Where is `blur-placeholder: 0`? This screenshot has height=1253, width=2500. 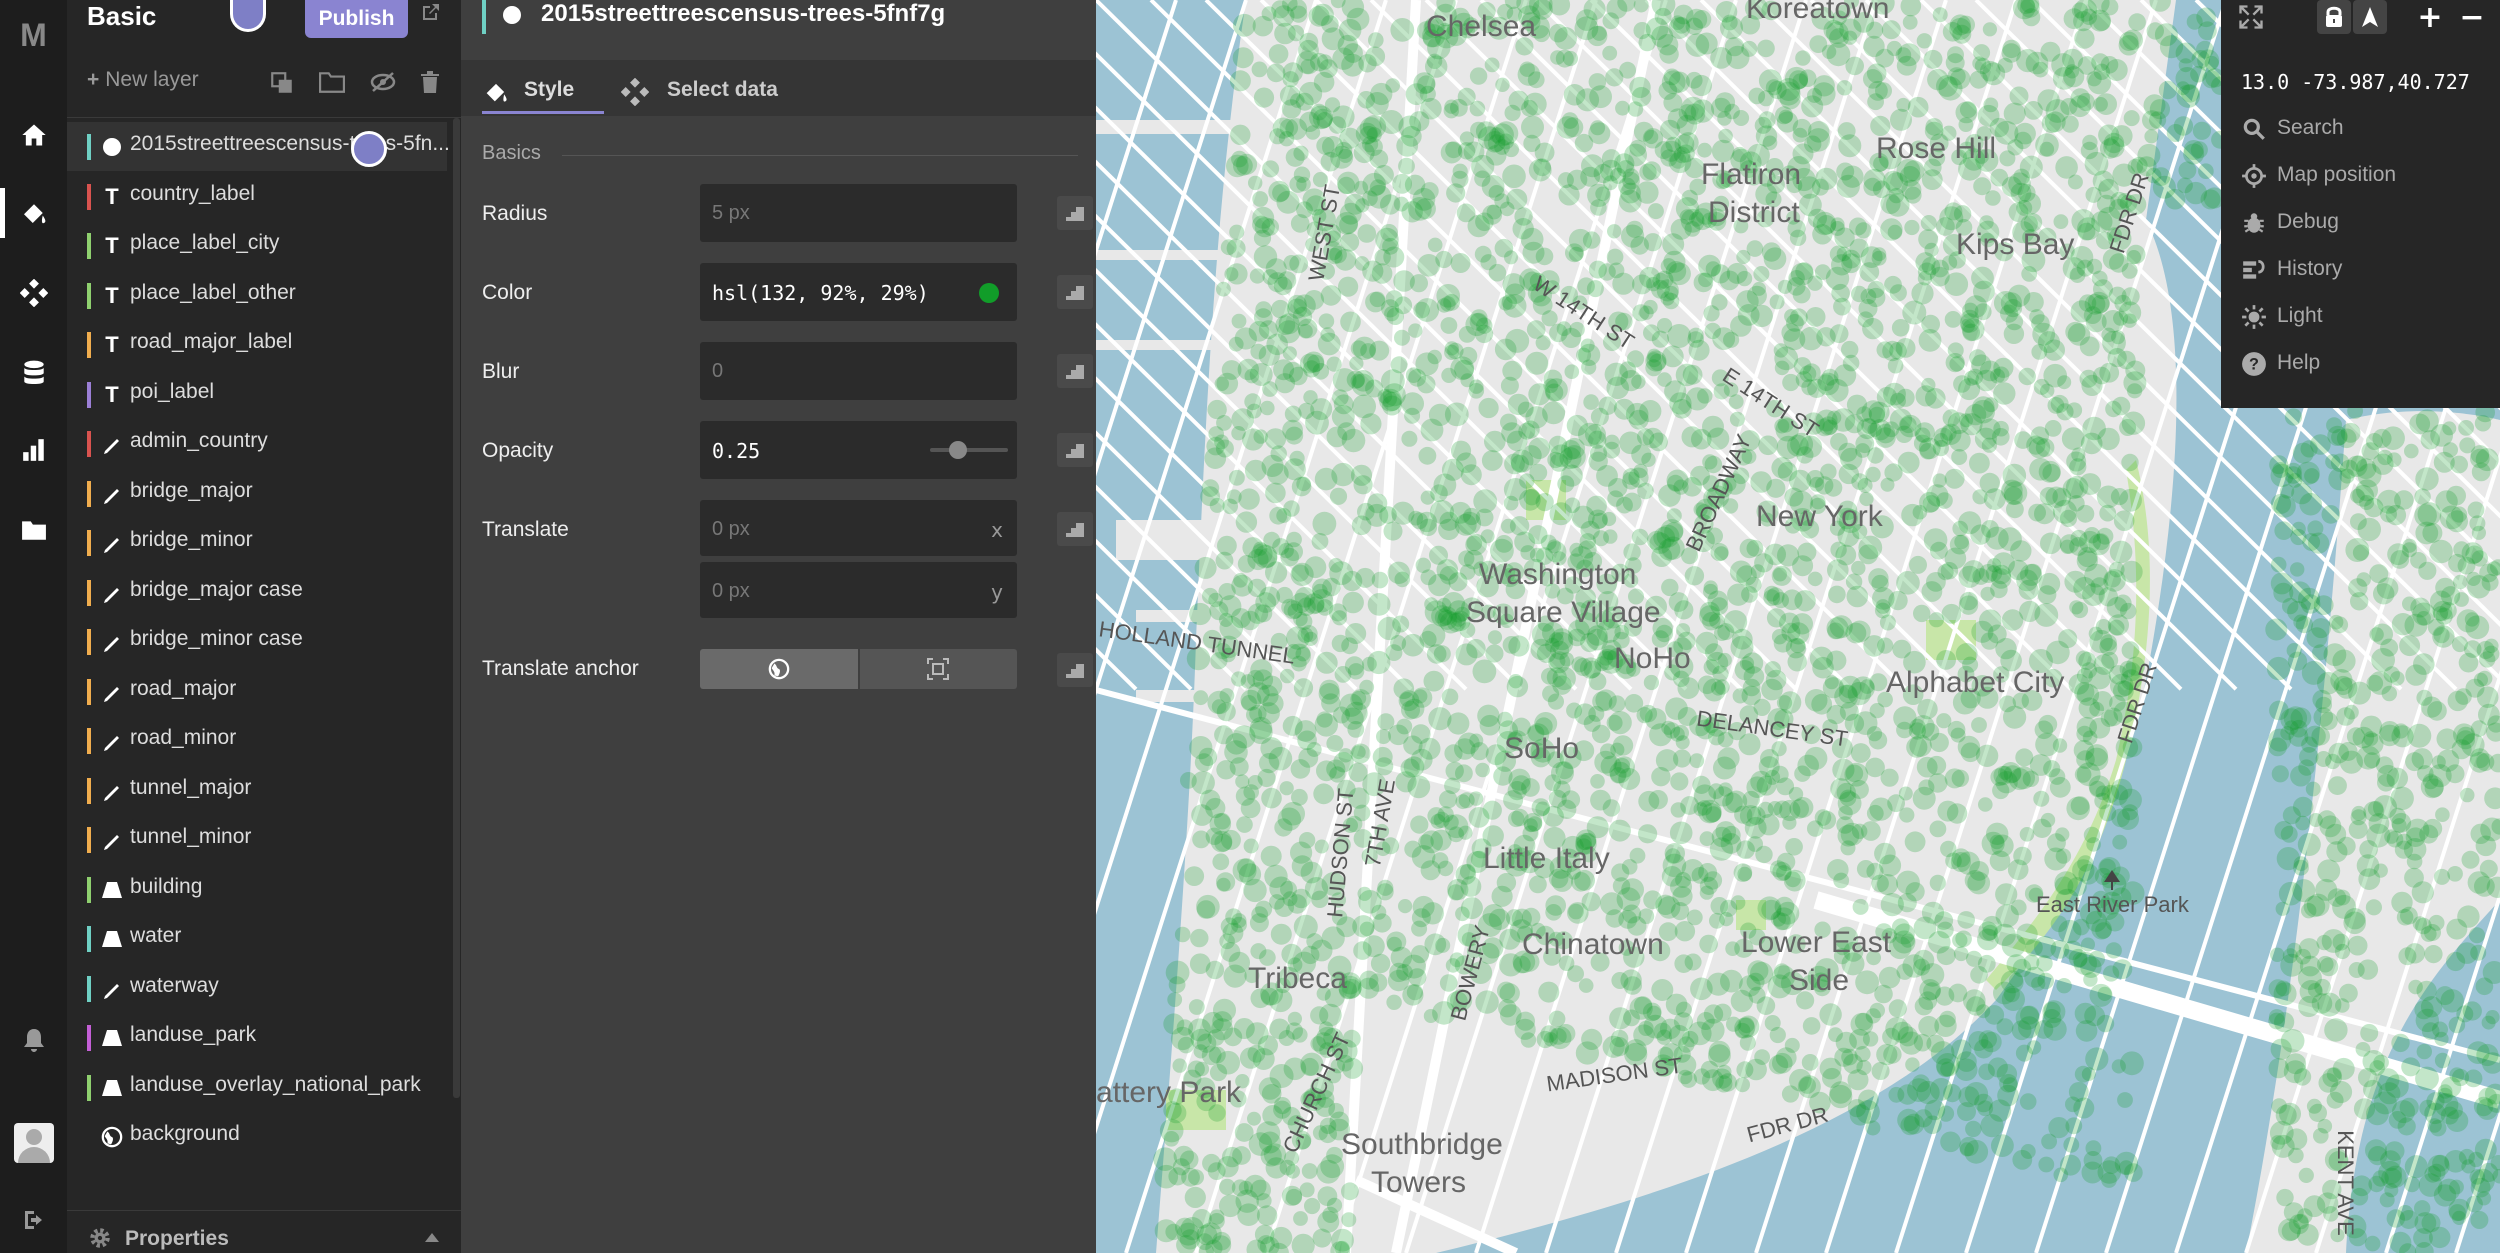 blur-placeholder: 0 is located at coordinates (718, 371).